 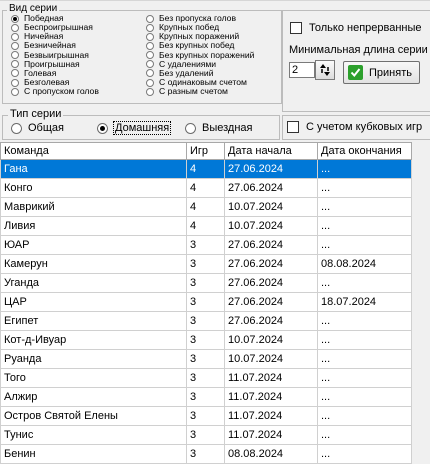 I want to click on min-length-input: 2, so click(x=302, y=70).